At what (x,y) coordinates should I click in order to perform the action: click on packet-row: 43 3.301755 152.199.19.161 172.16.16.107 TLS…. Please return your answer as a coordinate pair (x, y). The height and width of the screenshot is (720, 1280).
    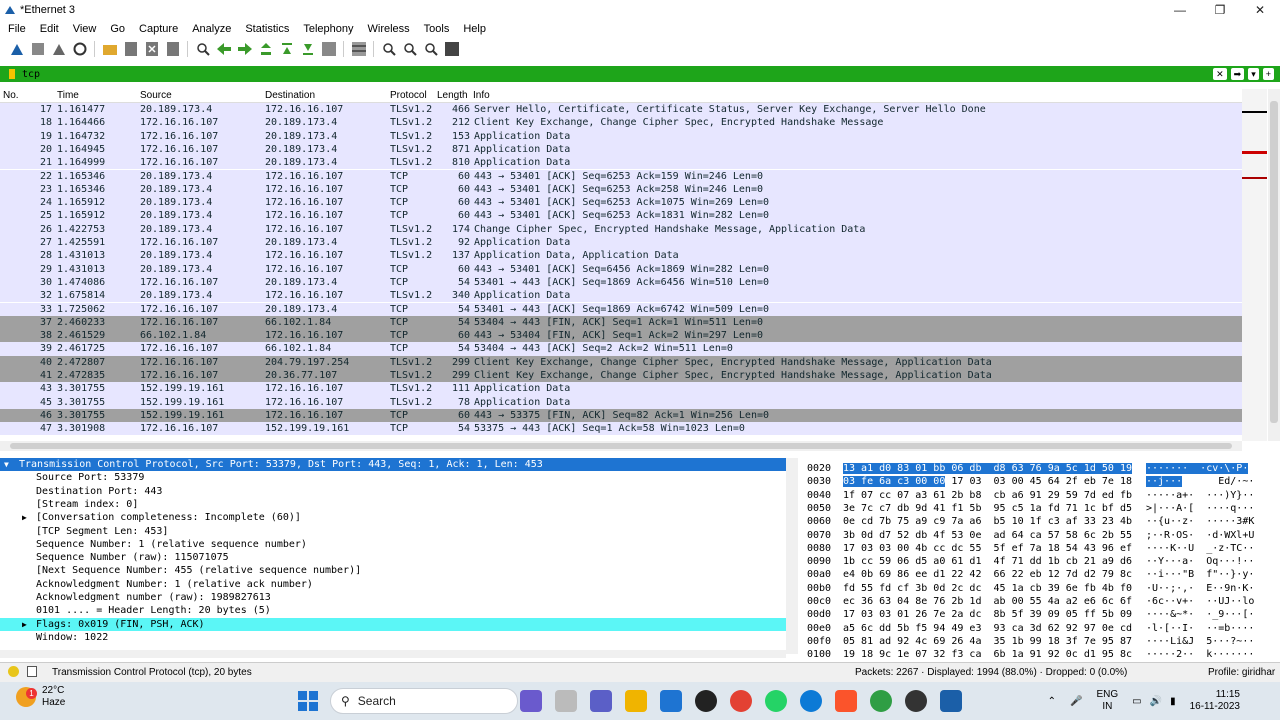
    Looking at the image, I should click on (621, 389).